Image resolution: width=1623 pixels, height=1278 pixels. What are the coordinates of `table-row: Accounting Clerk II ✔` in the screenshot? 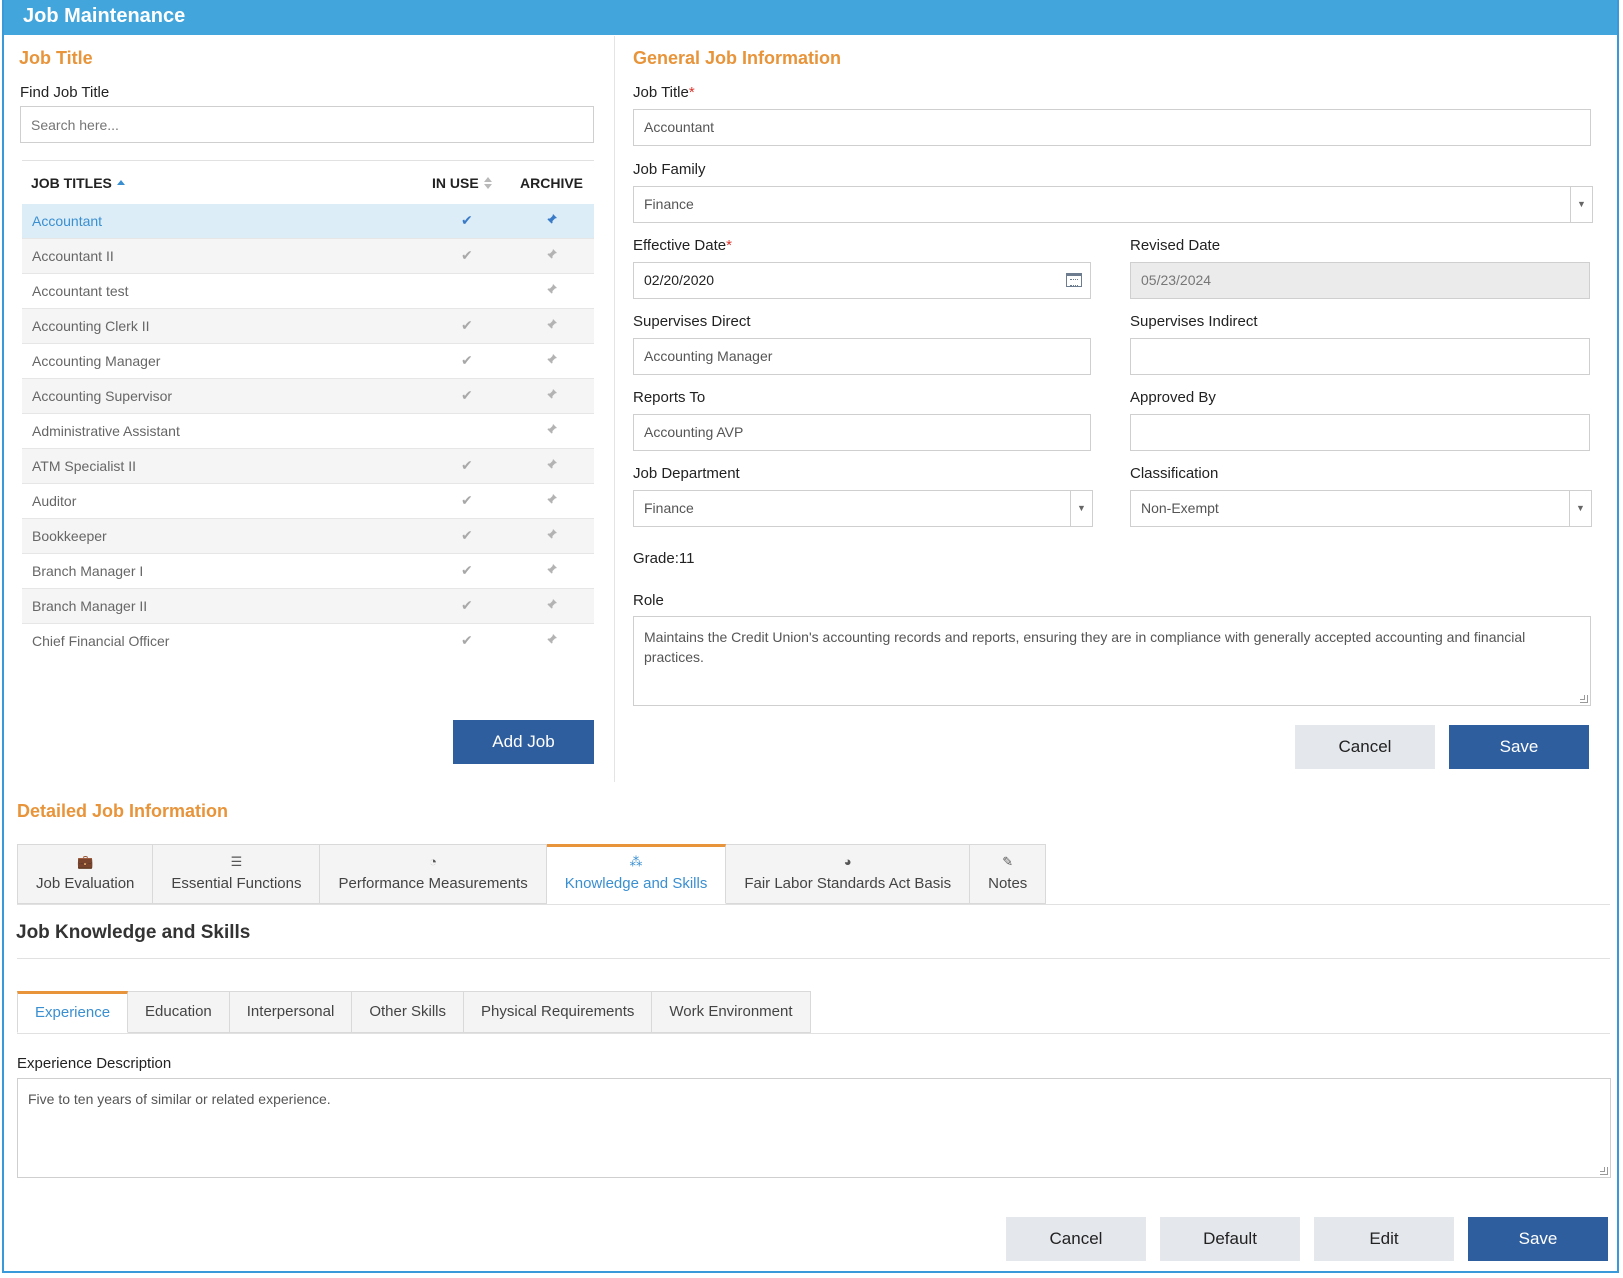 It's located at (308, 326).